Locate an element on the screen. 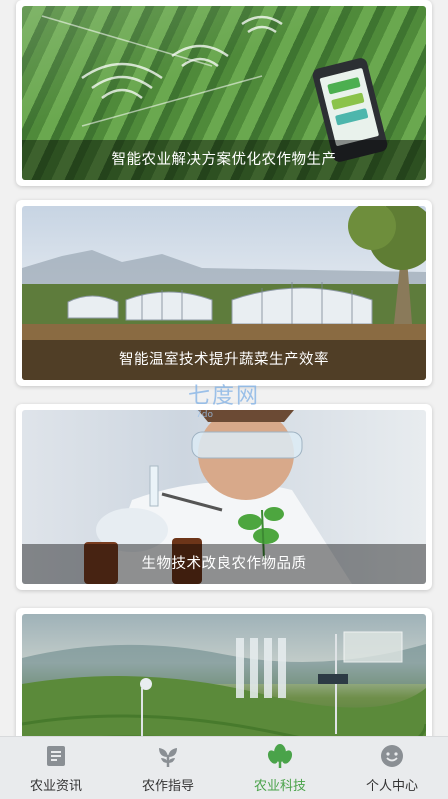 The image size is (448, 799). smart-tea-field-graphic is located at coordinates (224, 683).